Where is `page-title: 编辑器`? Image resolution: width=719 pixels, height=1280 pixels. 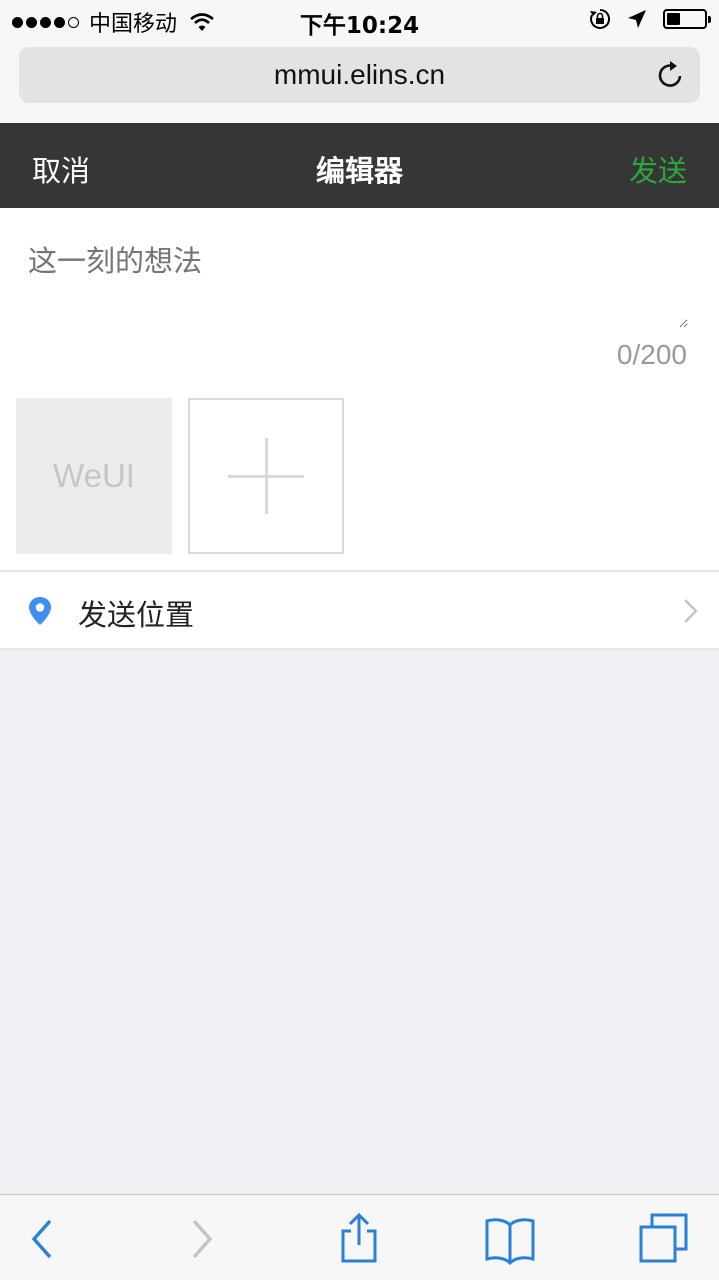 page-title: 编辑器 is located at coordinates (359, 171).